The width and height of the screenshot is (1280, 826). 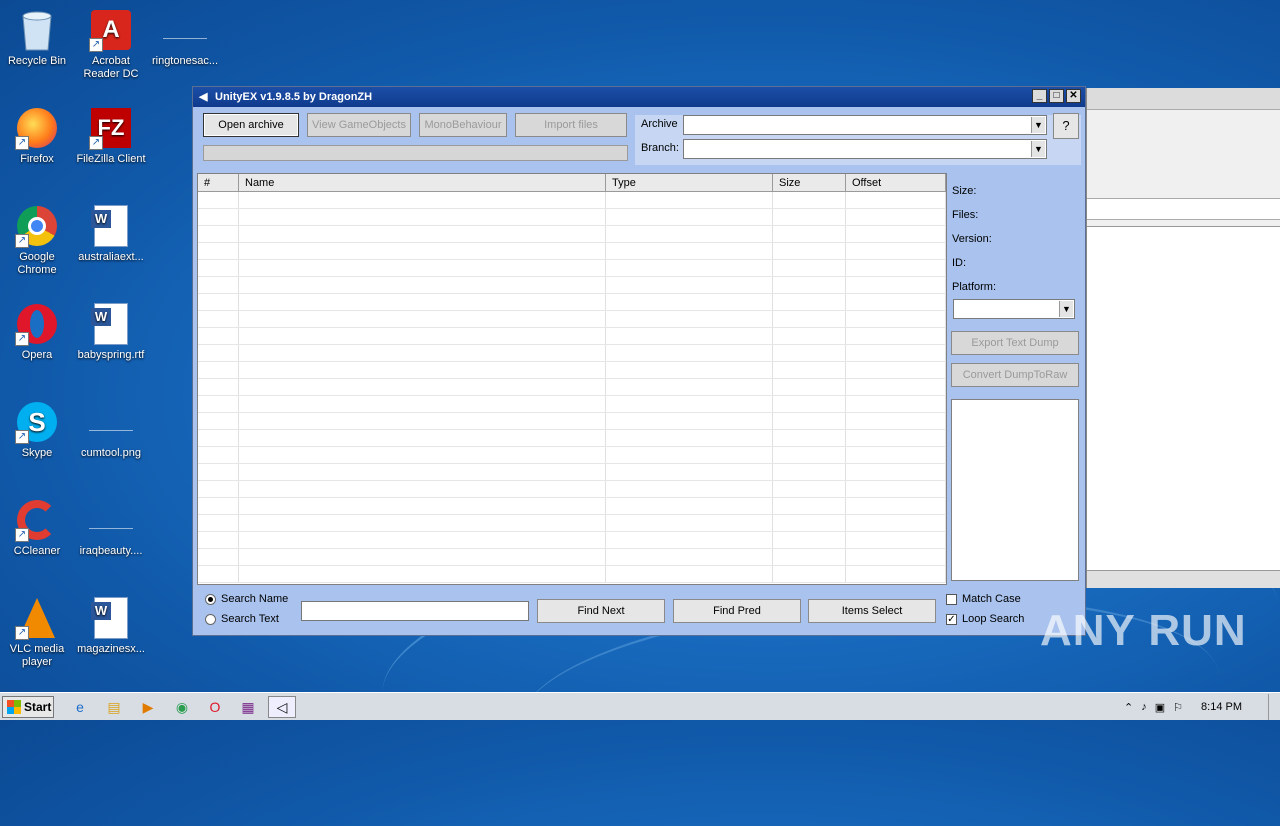 I want to click on column-header-size: Size, so click(x=809, y=182).